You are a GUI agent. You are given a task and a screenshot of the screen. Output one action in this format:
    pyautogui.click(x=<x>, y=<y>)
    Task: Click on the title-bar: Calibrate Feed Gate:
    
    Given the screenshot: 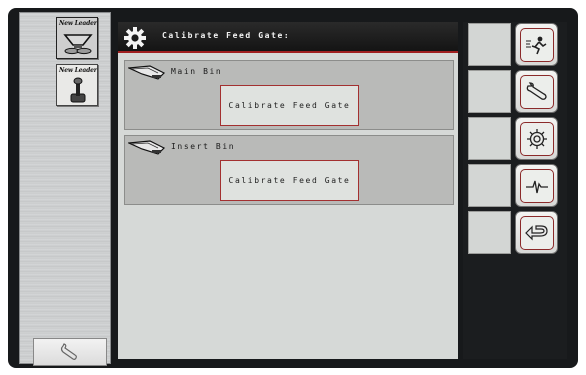 What is the action you would take?
    pyautogui.click(x=288, y=37)
    